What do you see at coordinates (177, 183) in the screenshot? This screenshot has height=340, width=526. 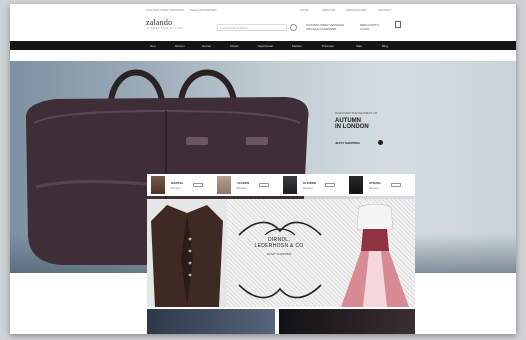 I see `strip-label: MÄNTEL` at bounding box center [177, 183].